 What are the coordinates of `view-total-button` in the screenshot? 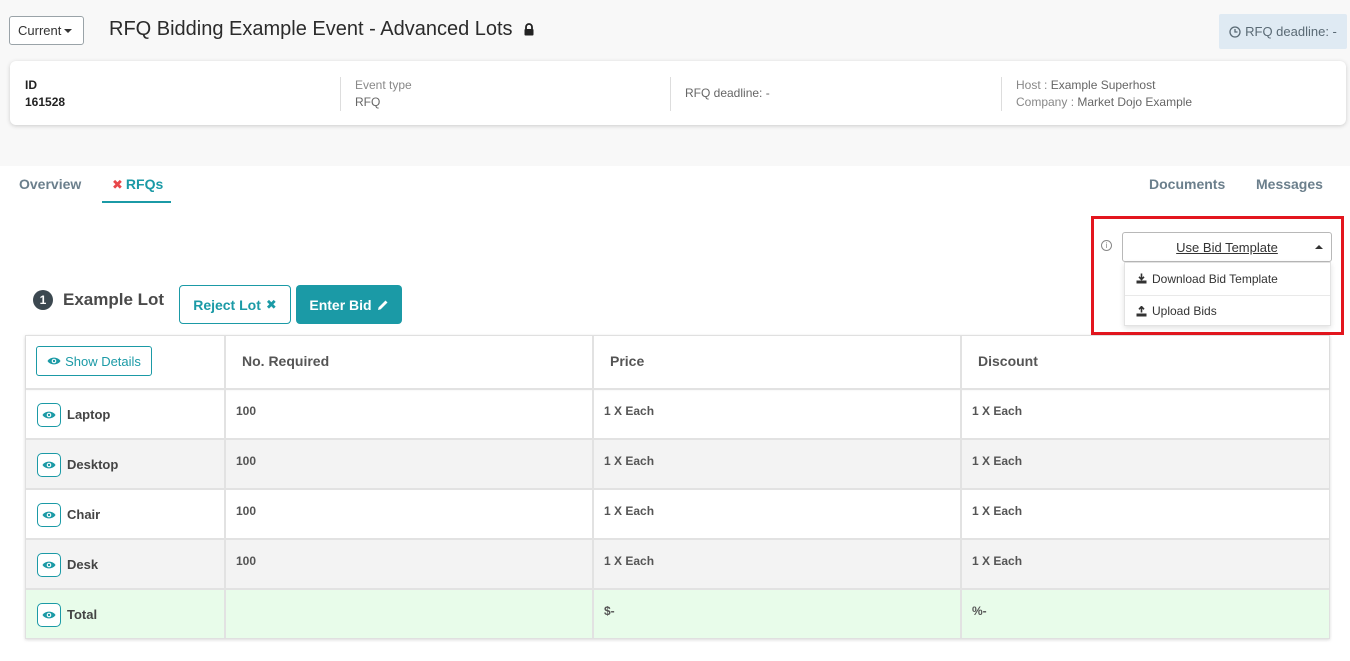 It's located at (49, 615).